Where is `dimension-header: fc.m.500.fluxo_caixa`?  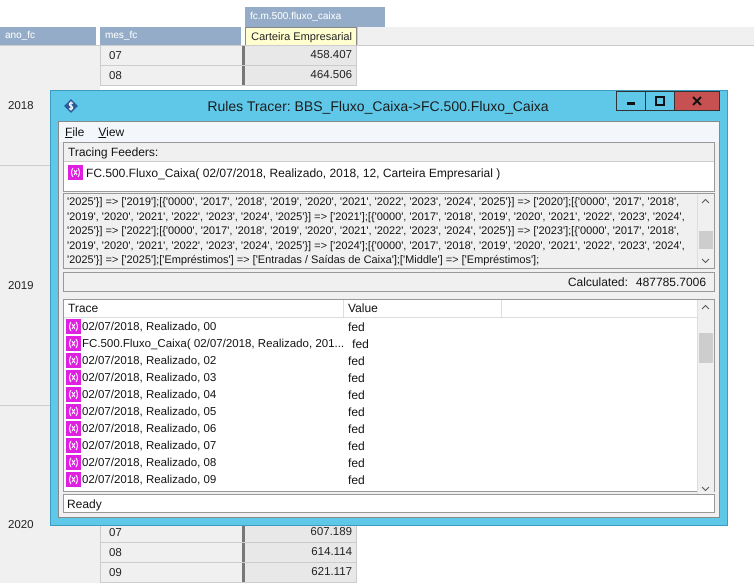 dimension-header: fc.m.500.fluxo_caixa is located at coordinates (315, 17).